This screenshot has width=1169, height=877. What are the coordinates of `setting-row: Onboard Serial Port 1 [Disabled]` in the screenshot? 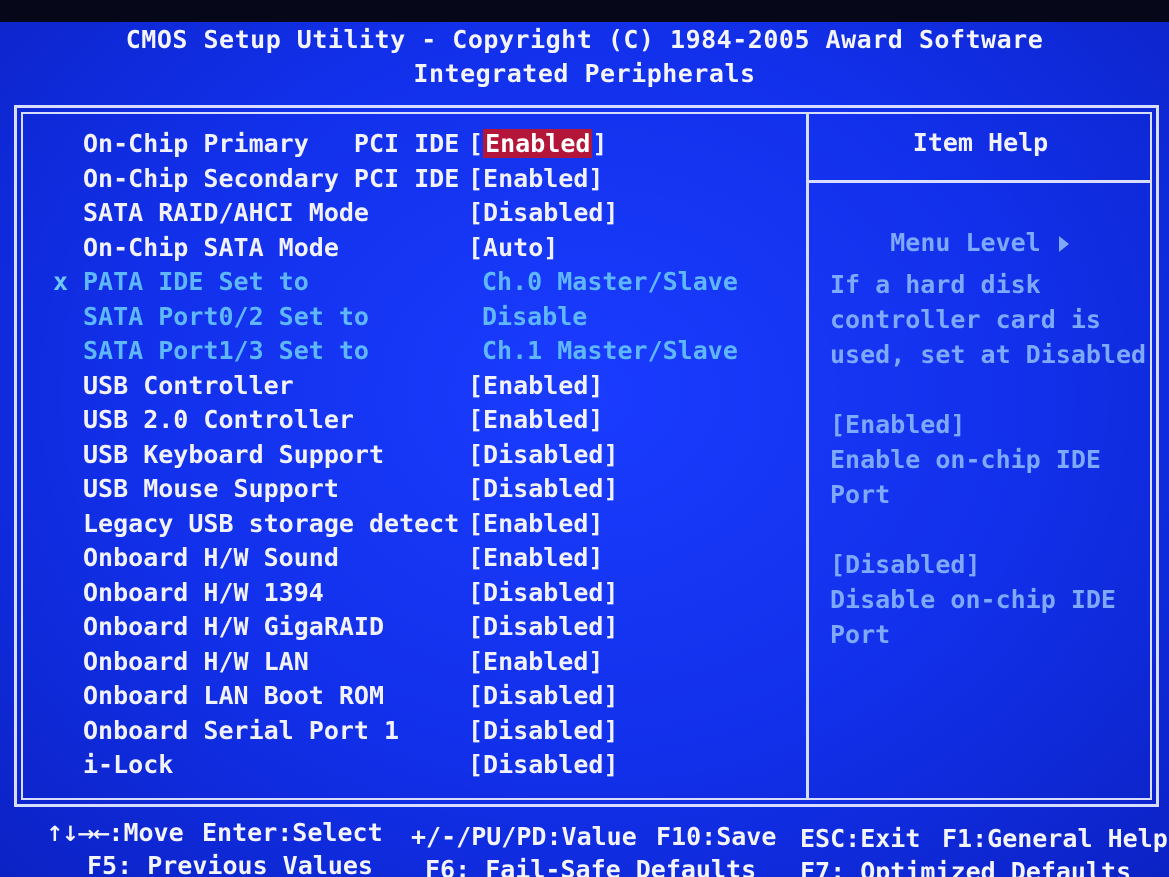 It's located at (400, 733).